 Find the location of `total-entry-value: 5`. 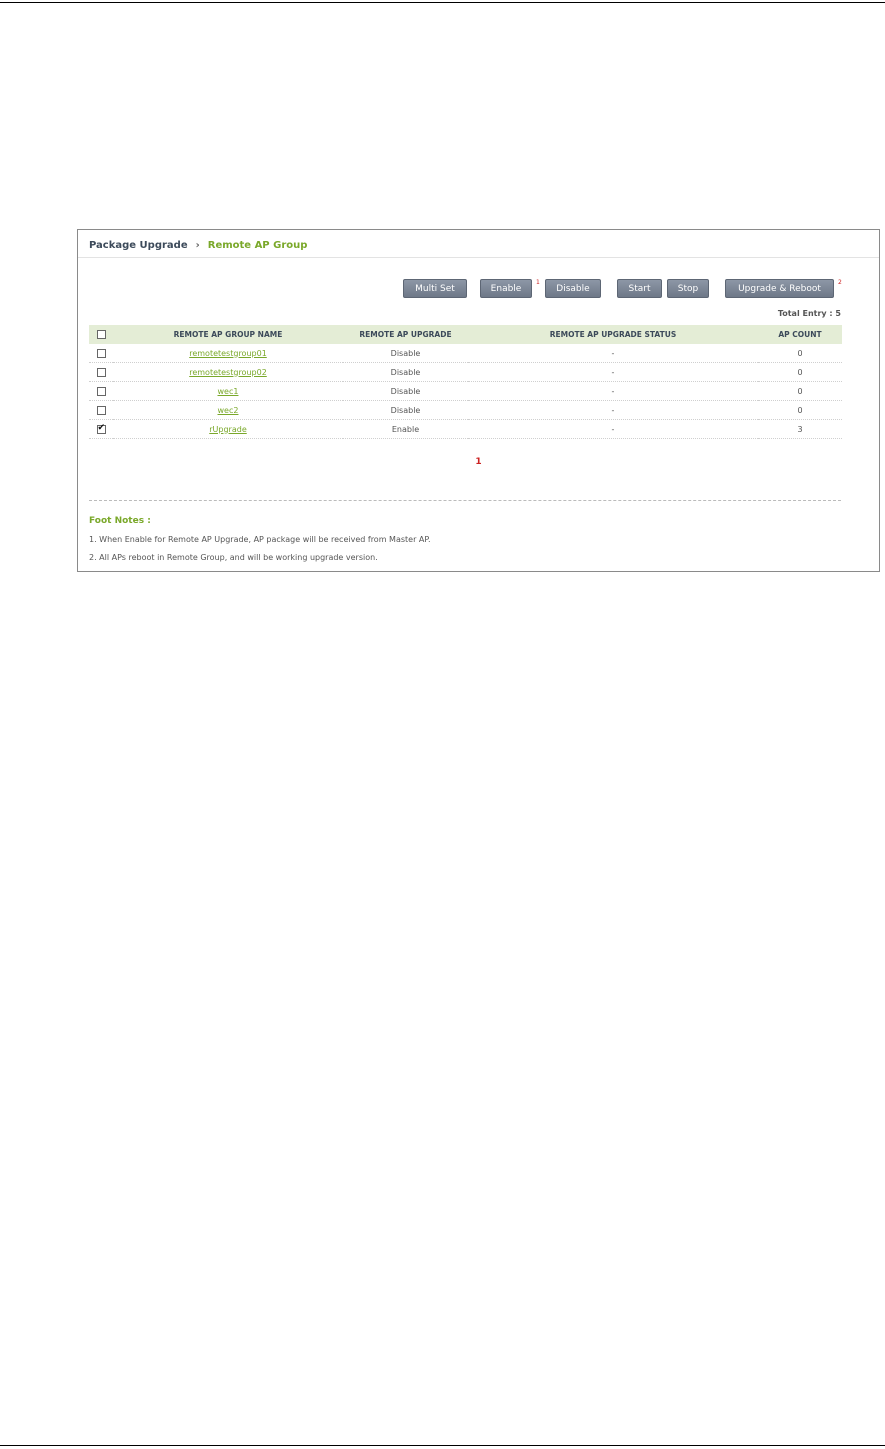

total-entry-value: 5 is located at coordinates (838, 313).